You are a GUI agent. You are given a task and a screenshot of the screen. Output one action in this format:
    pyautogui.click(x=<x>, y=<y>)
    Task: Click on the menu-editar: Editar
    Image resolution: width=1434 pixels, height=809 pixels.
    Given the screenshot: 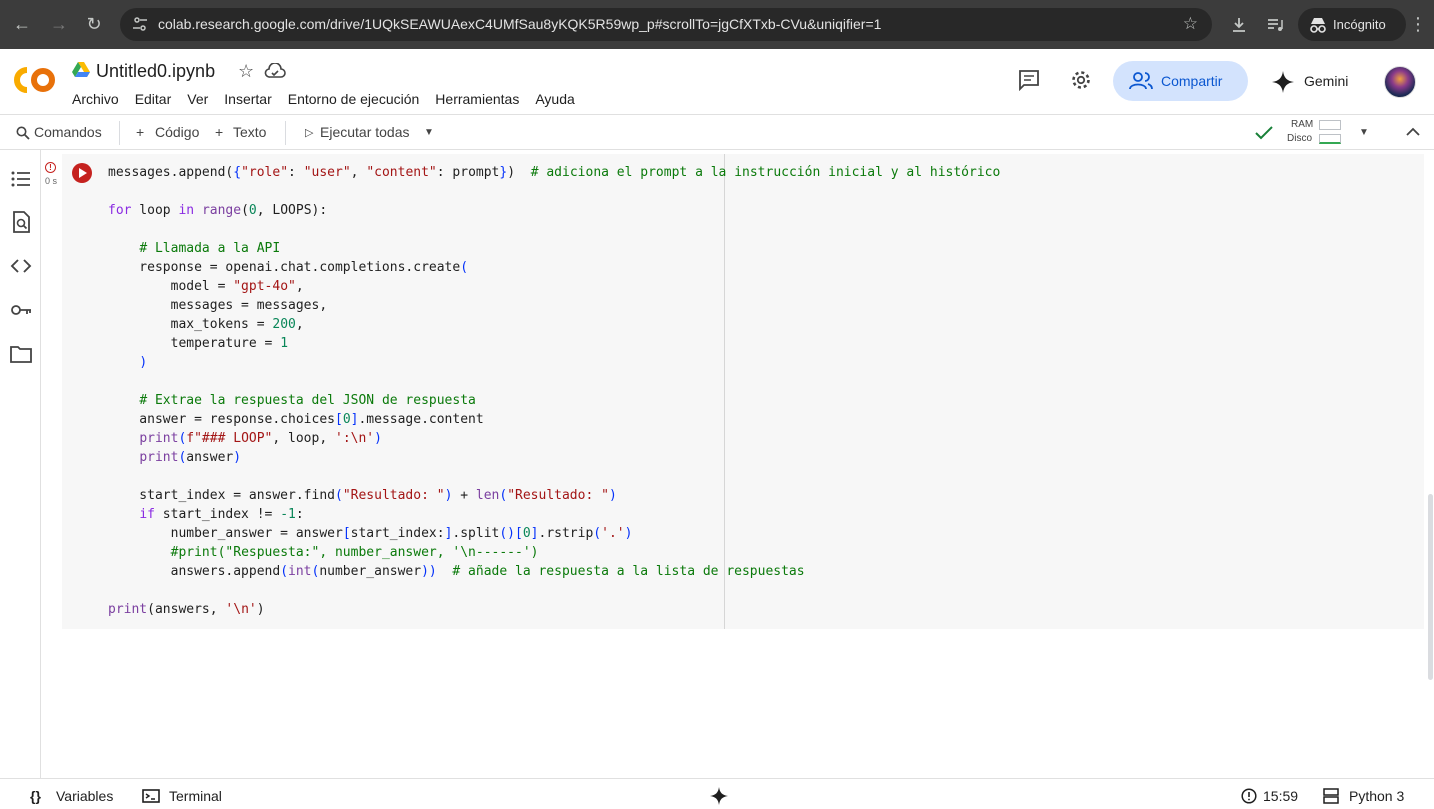 What is the action you would take?
    pyautogui.click(x=153, y=99)
    